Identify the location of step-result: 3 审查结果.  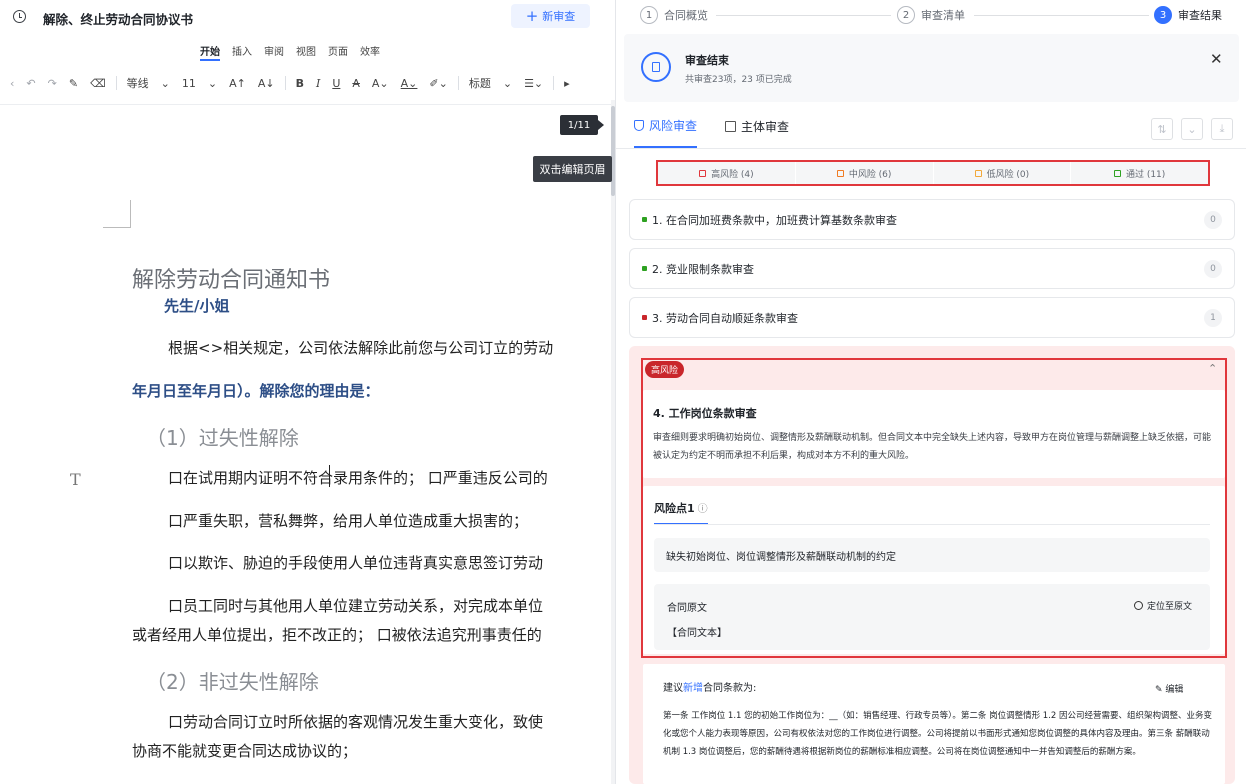
(1188, 15).